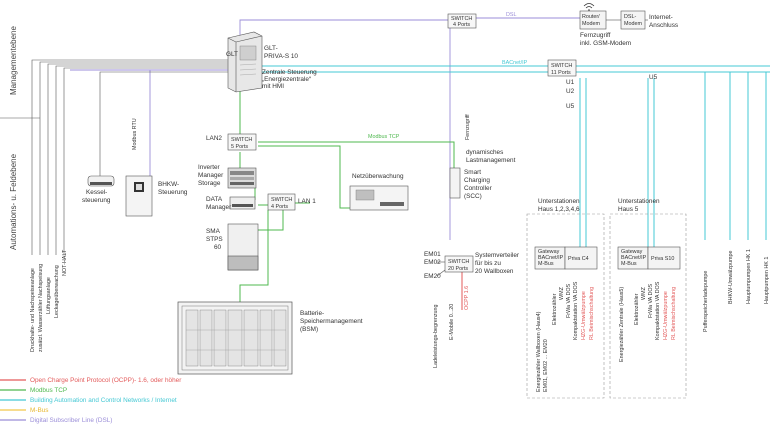 The height and width of the screenshot is (426, 775). I want to click on house1-label-2: Elektrozähler, so click(555, 309).